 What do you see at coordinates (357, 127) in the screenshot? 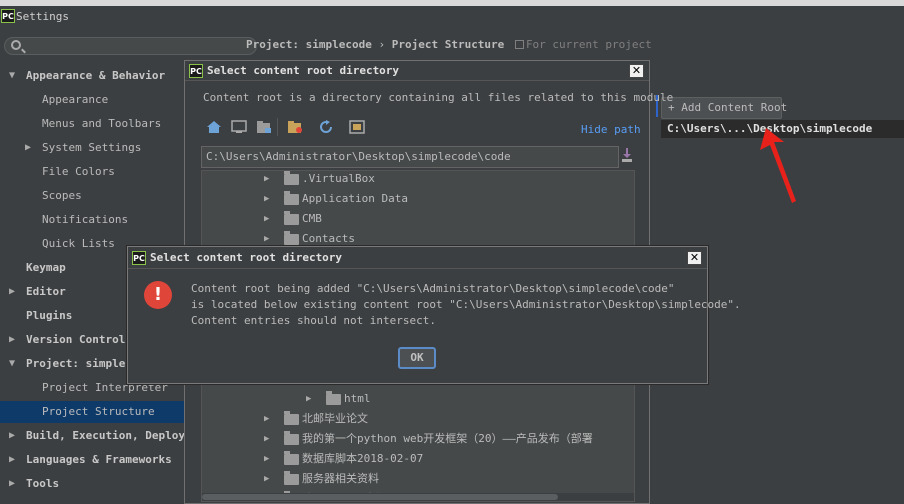
I see `show-hidden-icon` at bounding box center [357, 127].